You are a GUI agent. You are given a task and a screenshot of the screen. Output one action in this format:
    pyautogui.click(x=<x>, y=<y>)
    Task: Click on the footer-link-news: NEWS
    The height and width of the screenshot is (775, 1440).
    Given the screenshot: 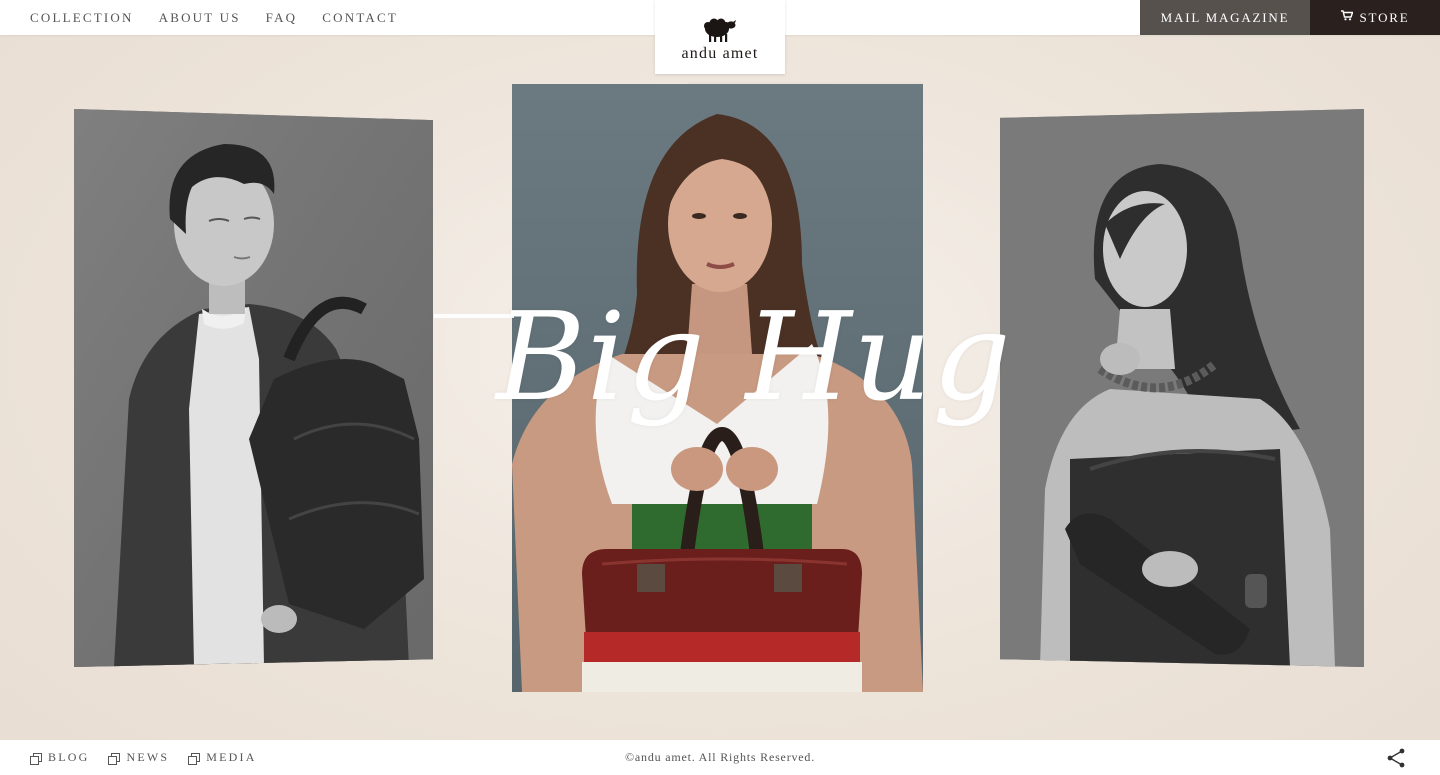 What is the action you would take?
    pyautogui.click(x=138, y=757)
    